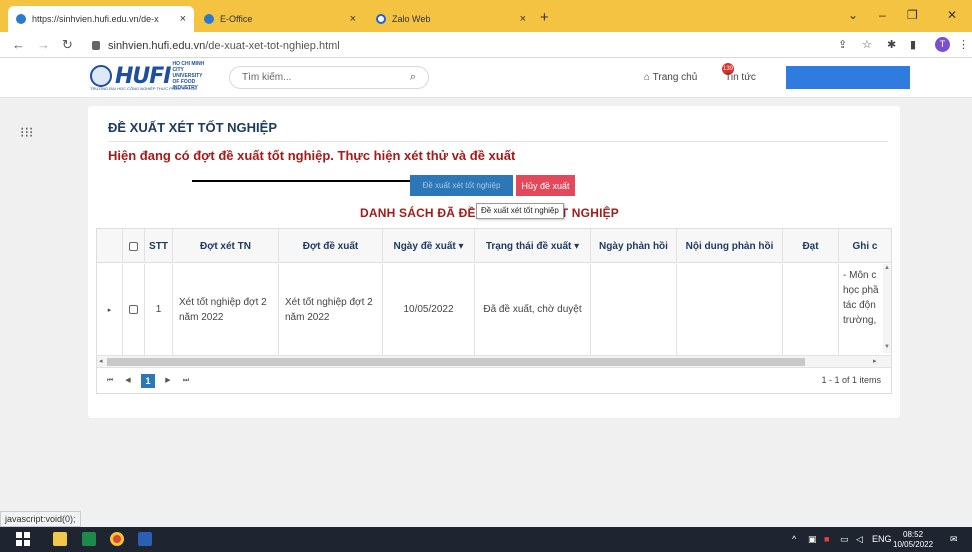 This screenshot has height=552, width=972. Describe the element at coordinates (101, 76) in the screenshot. I see `hufi-seal-icon` at that location.